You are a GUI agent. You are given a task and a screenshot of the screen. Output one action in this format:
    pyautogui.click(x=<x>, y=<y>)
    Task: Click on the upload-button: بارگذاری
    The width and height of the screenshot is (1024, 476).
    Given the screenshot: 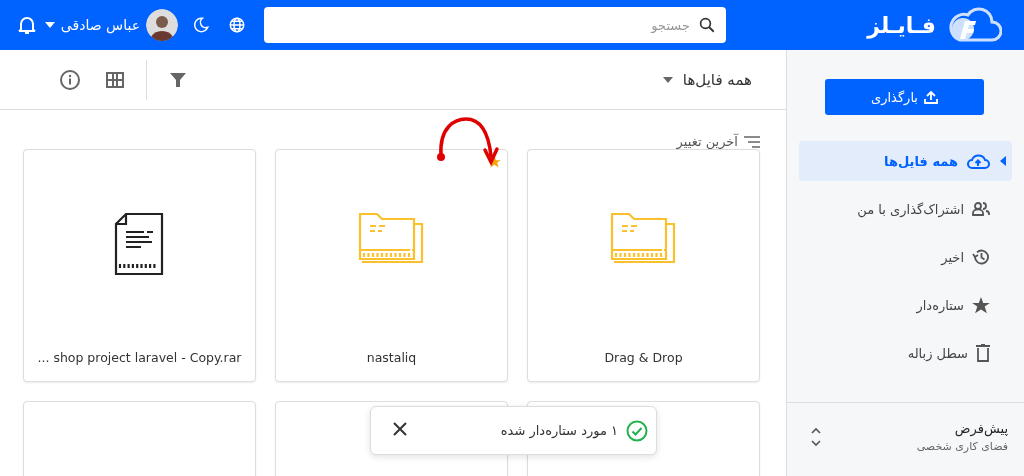 What is the action you would take?
    pyautogui.click(x=904, y=97)
    